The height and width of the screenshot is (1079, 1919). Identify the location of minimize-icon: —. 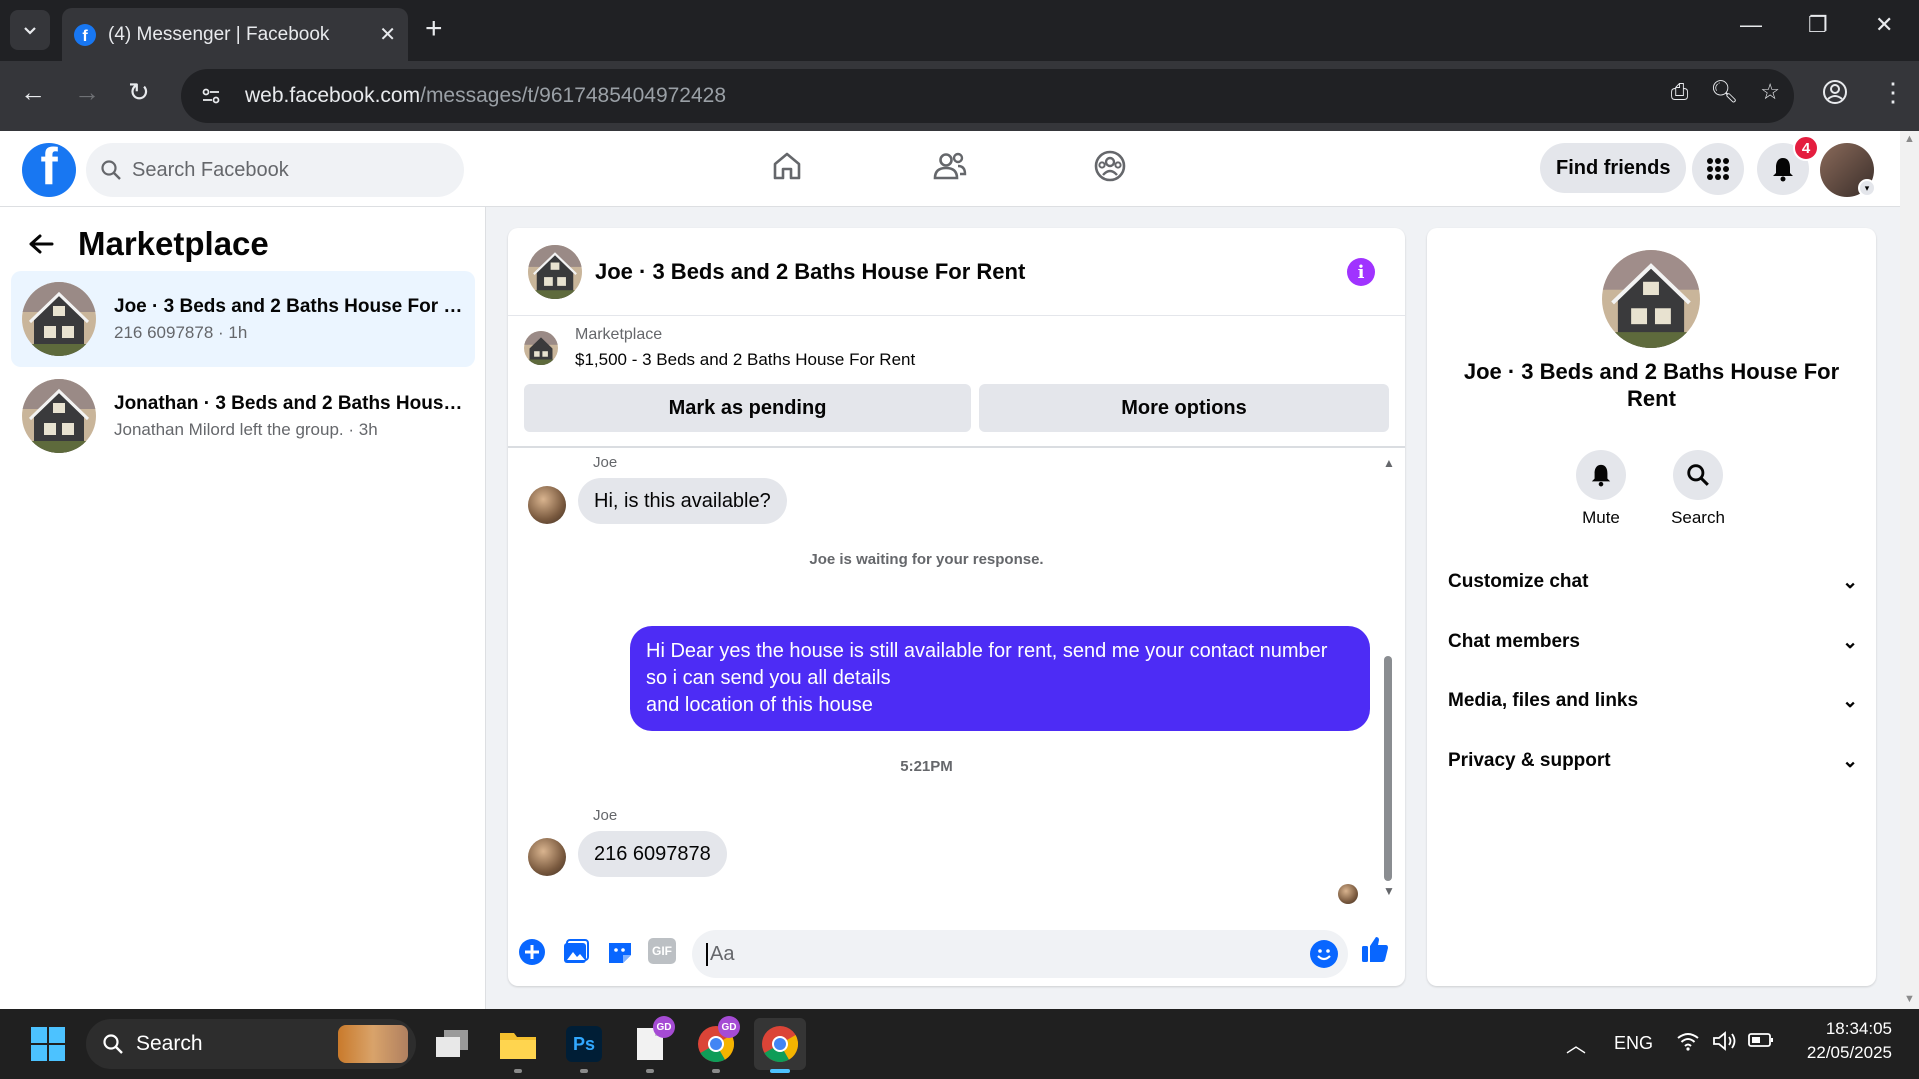
(1751, 25).